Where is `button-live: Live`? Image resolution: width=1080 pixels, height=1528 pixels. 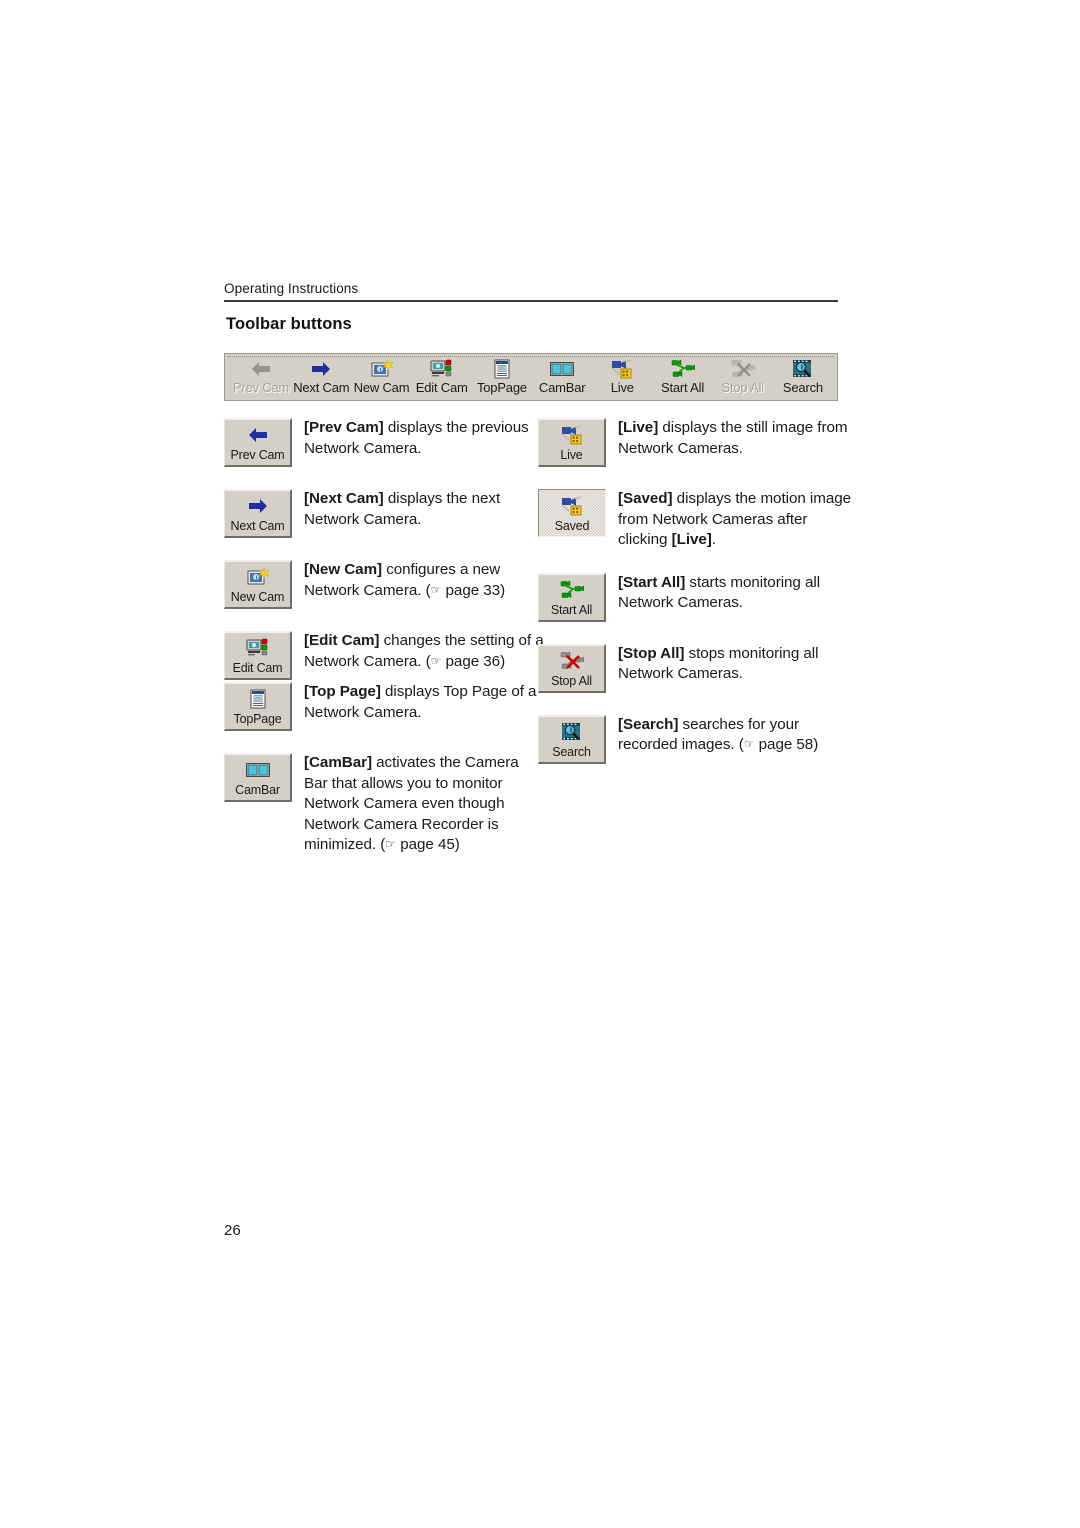
button-live: Live is located at coordinates (572, 442).